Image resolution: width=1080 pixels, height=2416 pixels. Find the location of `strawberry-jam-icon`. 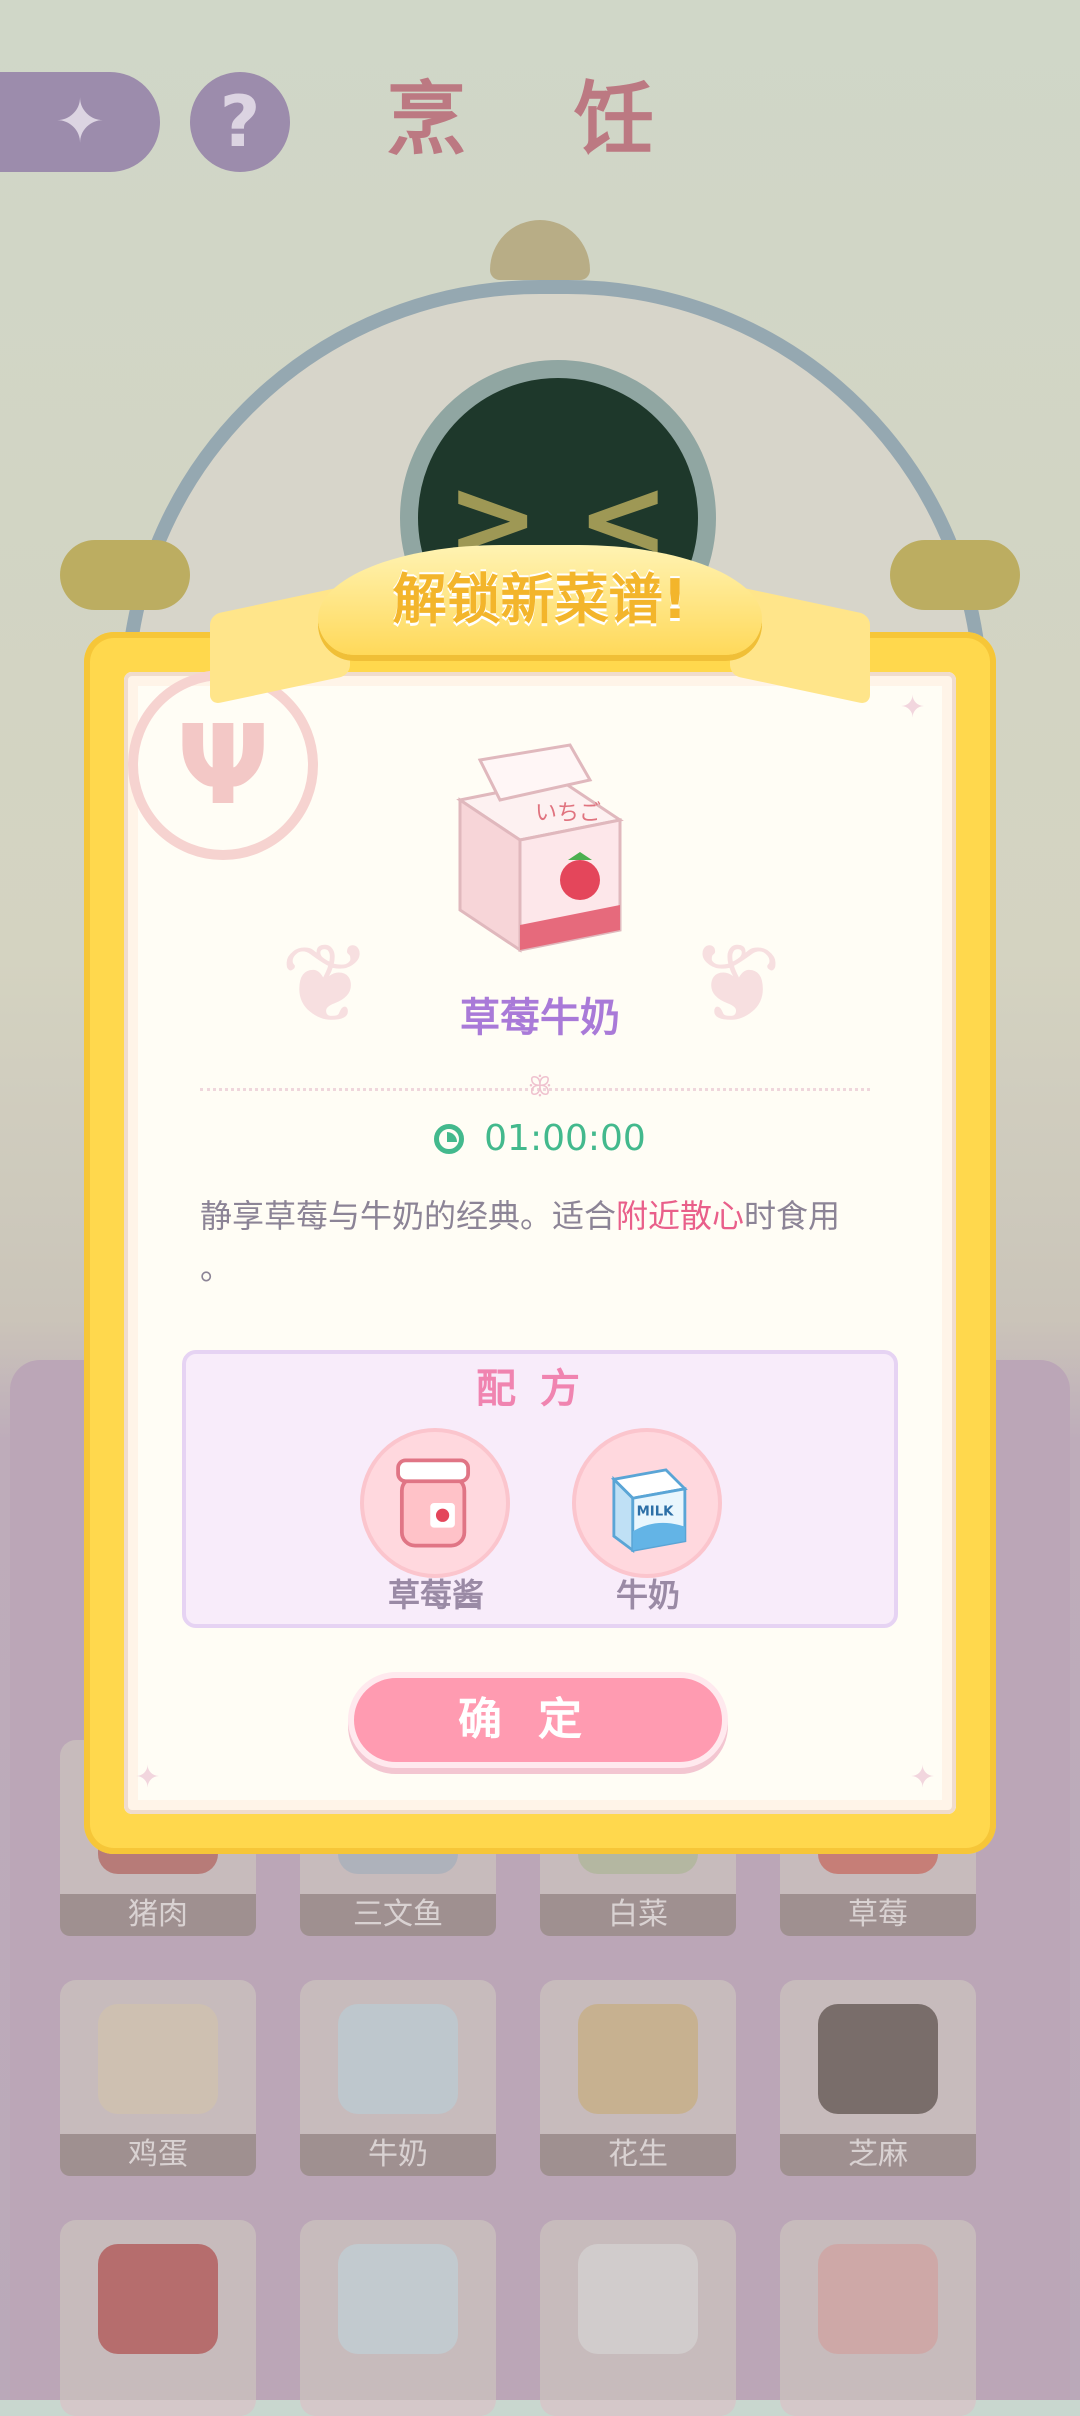

strawberry-jam-icon is located at coordinates (433, 1503).